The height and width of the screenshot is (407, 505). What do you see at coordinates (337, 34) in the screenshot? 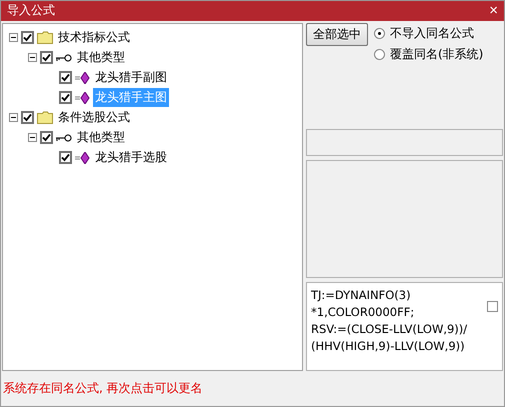
I see `select-all-button: 全部选中` at bounding box center [337, 34].